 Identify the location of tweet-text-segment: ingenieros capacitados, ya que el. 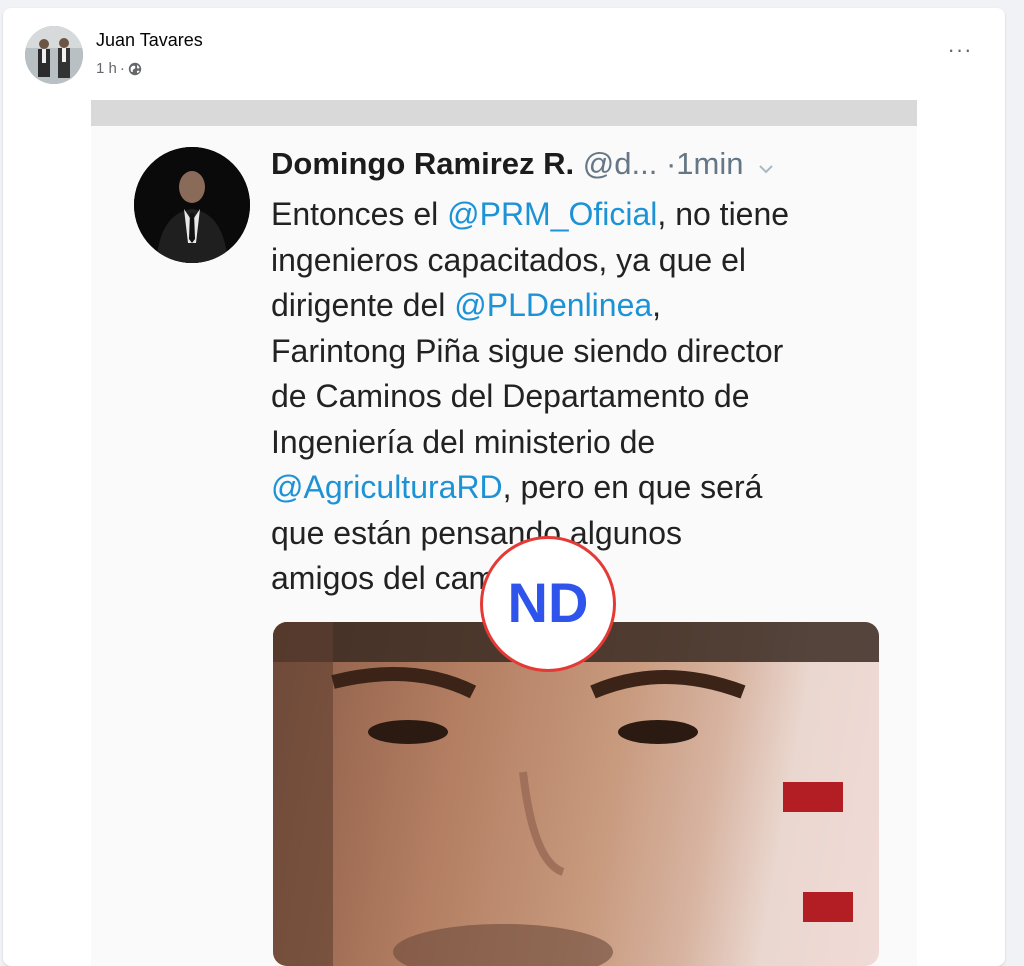
(508, 259).